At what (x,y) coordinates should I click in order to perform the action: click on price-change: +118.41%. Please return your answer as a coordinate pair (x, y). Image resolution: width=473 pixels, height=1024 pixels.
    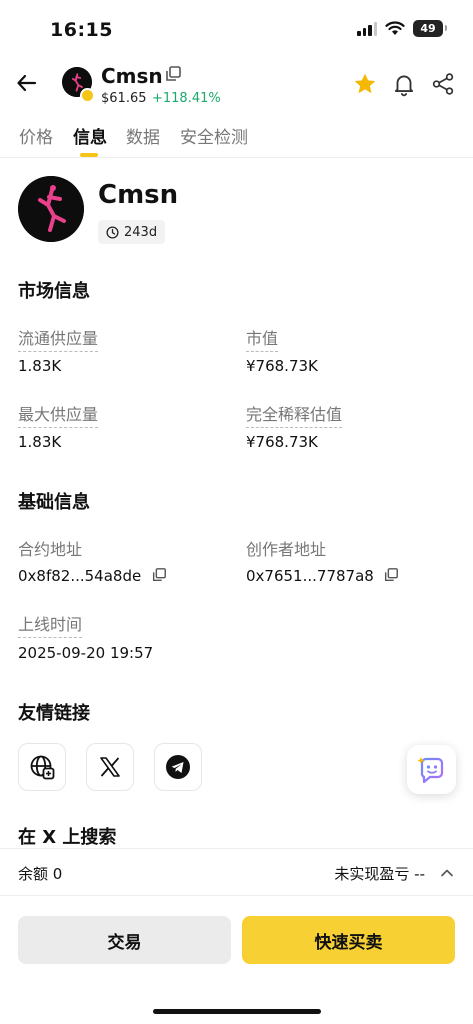
    Looking at the image, I should click on (186, 98).